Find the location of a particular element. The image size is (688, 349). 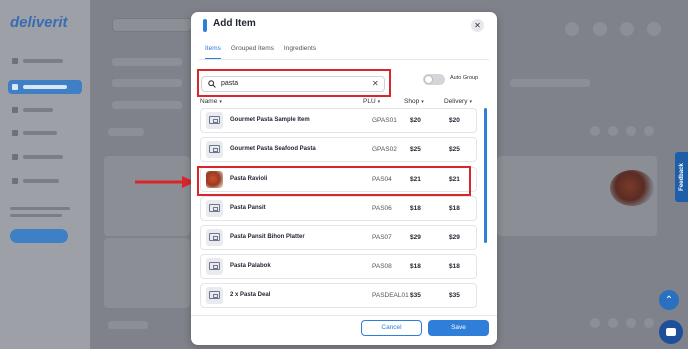

item-shop-price: $29 is located at coordinates (415, 237).